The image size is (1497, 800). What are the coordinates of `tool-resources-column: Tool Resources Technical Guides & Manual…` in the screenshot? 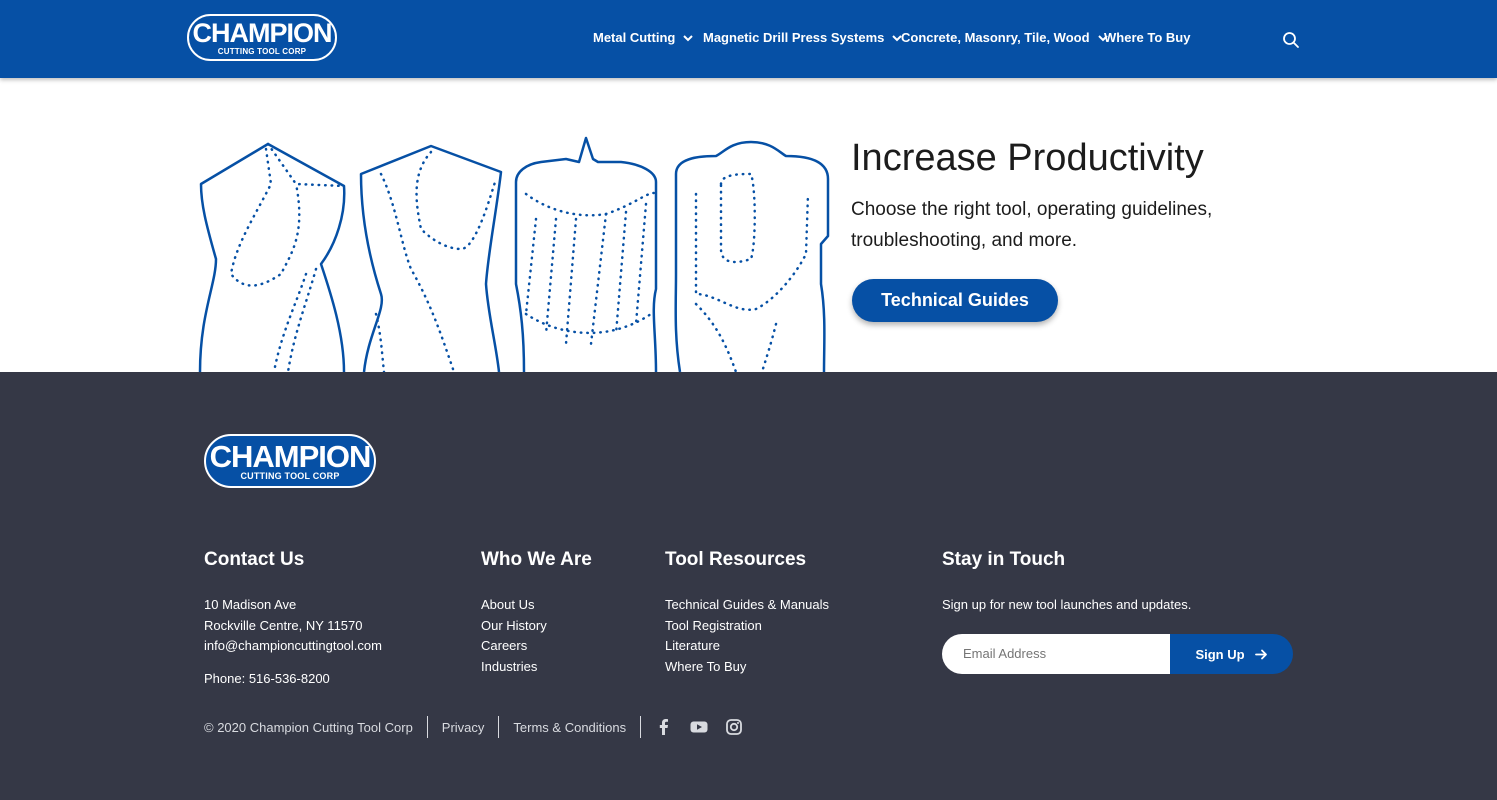 It's located at (747, 613).